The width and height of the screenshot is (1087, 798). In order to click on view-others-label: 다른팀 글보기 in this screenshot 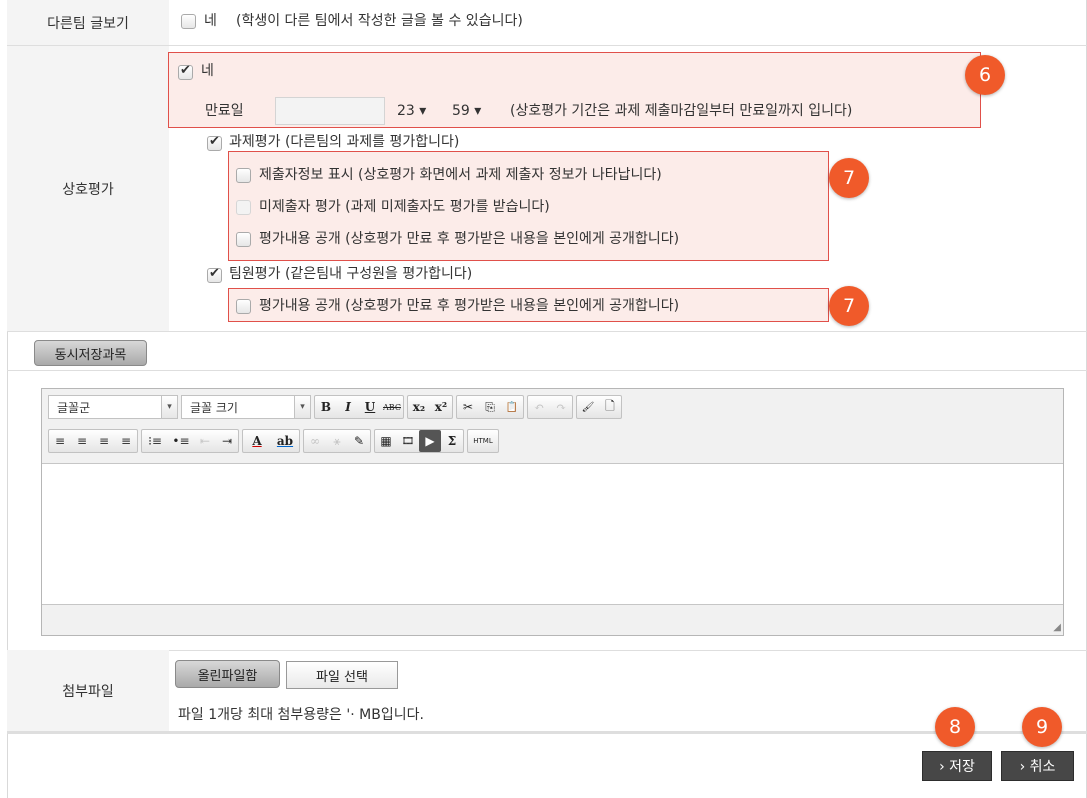, I will do `click(88, 22)`.